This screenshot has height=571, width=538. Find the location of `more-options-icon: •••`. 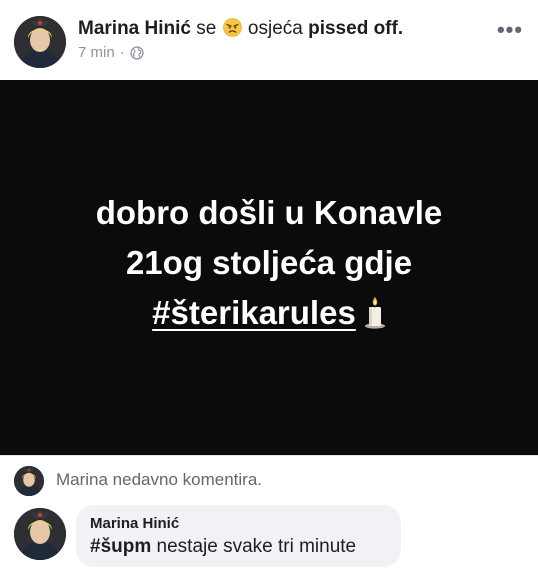

more-options-icon: ••• is located at coordinates (510, 29).